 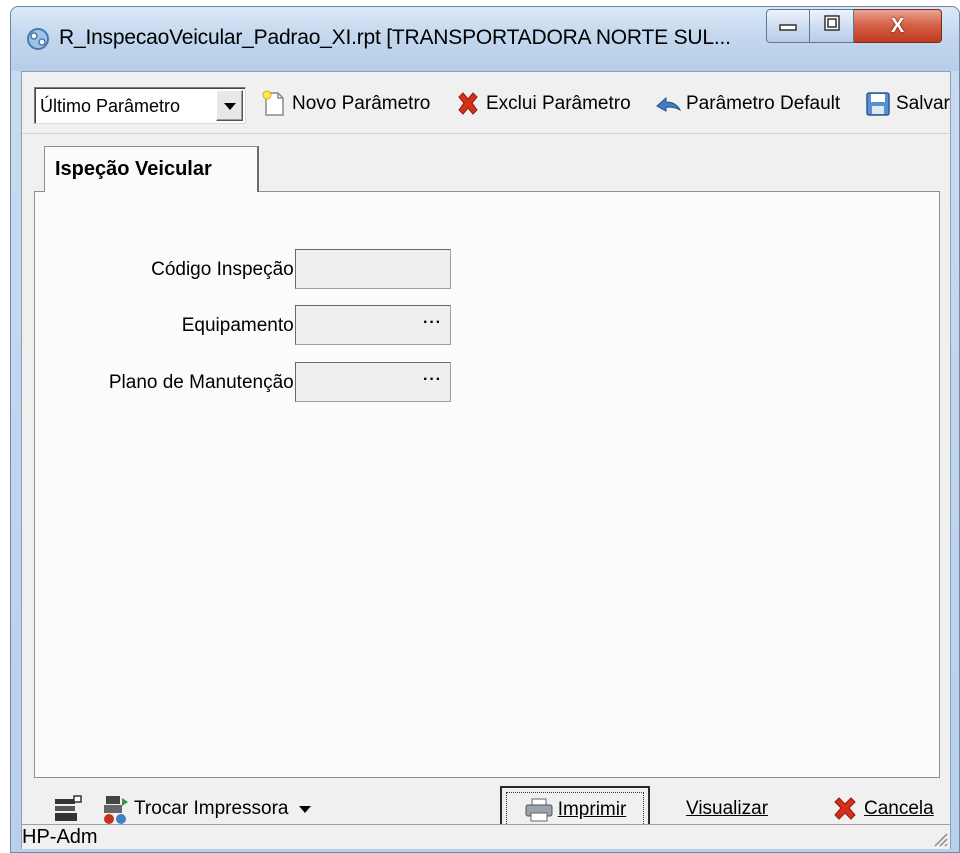 I want to click on printer-status: HP-Adm, so click(x=60, y=837).